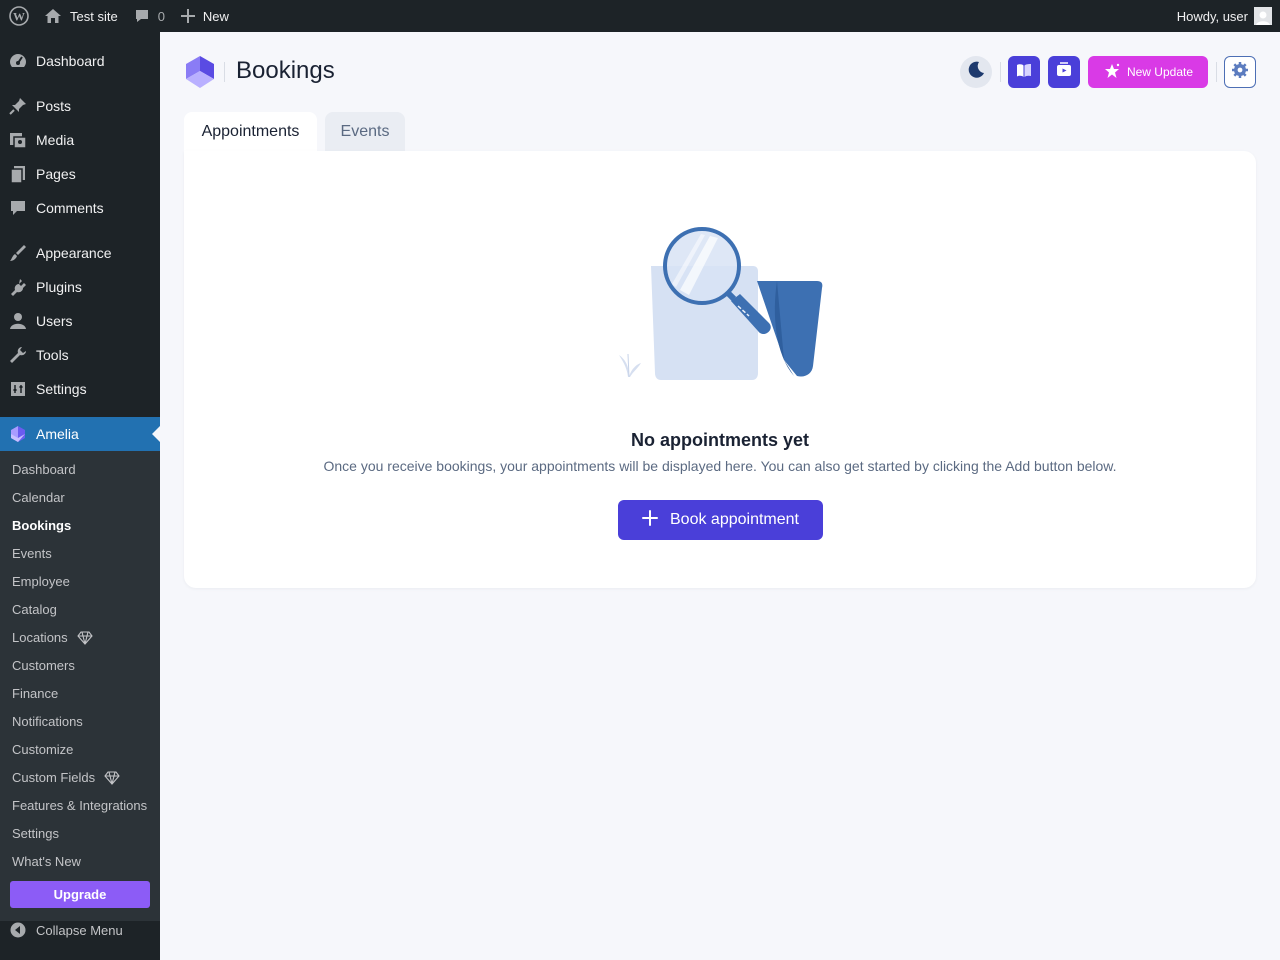 Image resolution: width=1280 pixels, height=960 pixels. I want to click on media-icon, so click(18, 140).